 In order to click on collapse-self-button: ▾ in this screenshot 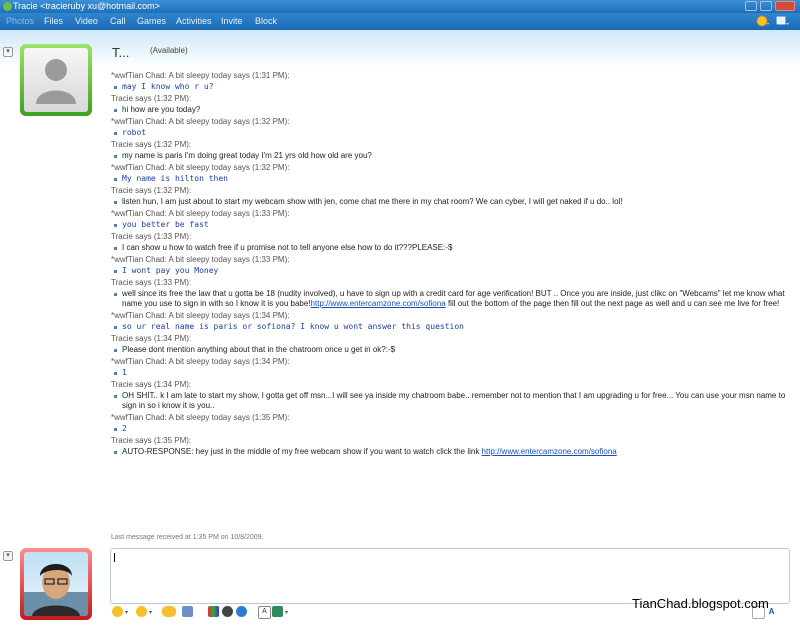, I will do `click(8, 556)`.